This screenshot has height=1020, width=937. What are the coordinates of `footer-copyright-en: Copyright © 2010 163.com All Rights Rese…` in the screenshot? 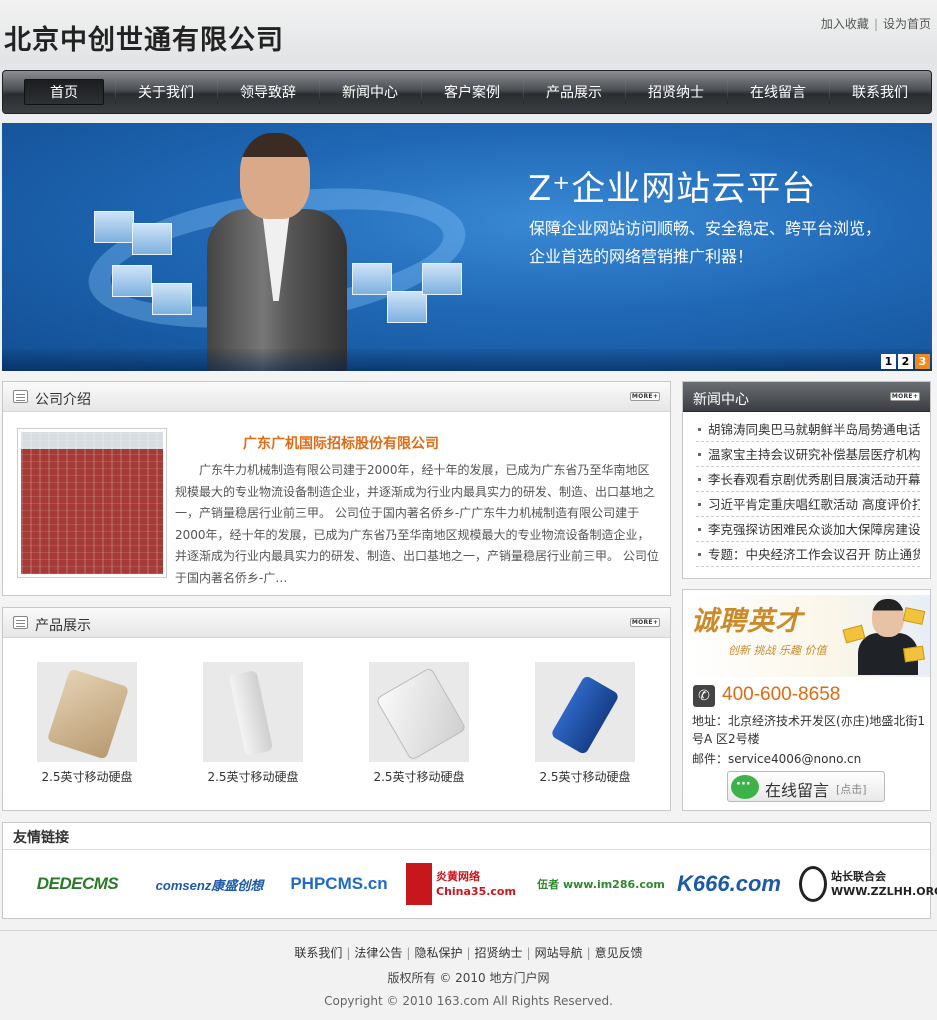 It's located at (468, 1001).